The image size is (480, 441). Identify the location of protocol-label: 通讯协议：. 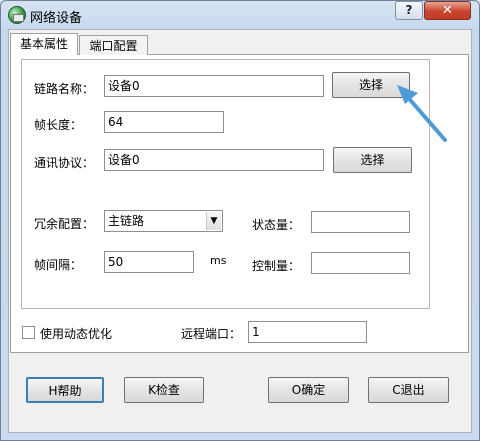
(64, 163).